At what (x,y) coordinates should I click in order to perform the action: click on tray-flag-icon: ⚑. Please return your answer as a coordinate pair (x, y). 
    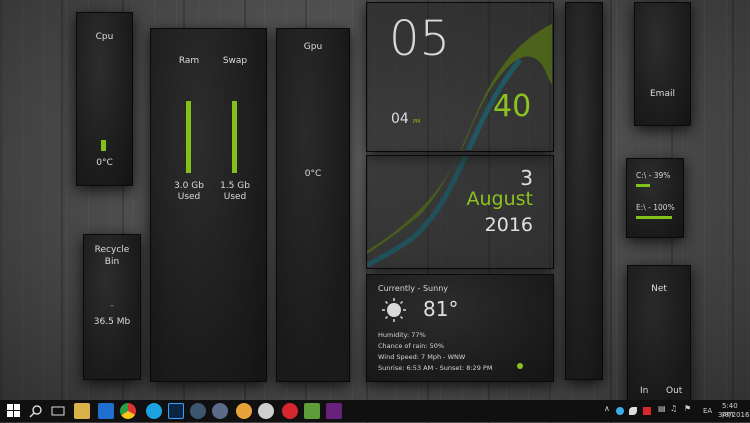
    Looking at the image, I should click on (687, 408).